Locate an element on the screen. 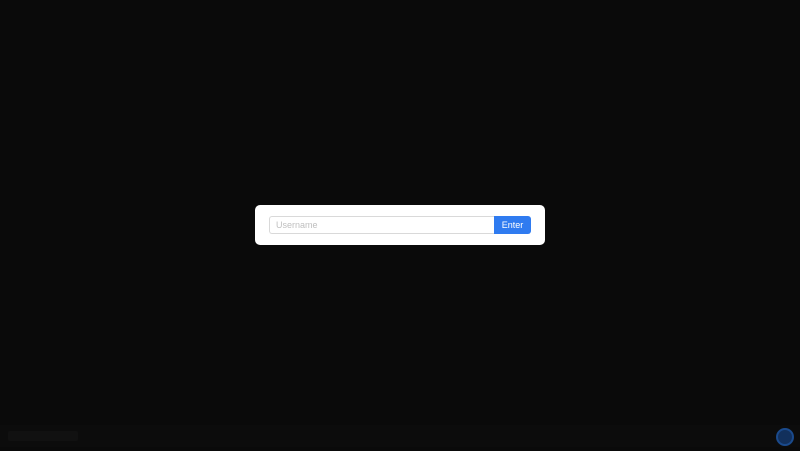  floating-action-button is located at coordinates (785, 437).